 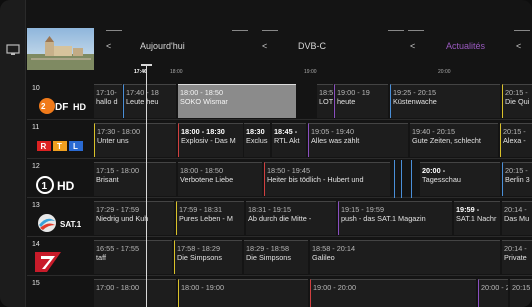 I want to click on program-cell: 18:00 - 18:30 Explosiv - Das M, so click(x=210, y=140).